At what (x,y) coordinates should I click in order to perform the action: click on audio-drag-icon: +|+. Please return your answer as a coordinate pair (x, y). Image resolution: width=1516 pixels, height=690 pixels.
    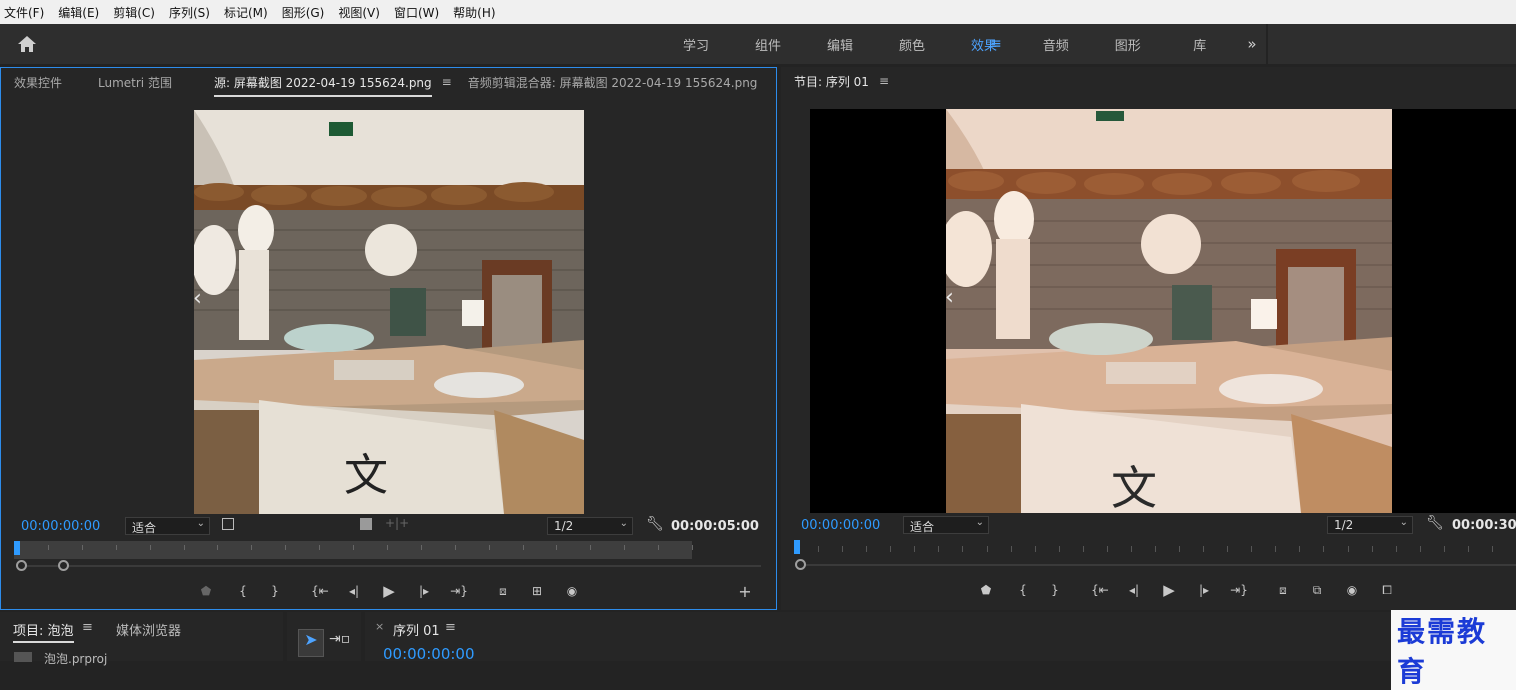
    Looking at the image, I should click on (397, 523).